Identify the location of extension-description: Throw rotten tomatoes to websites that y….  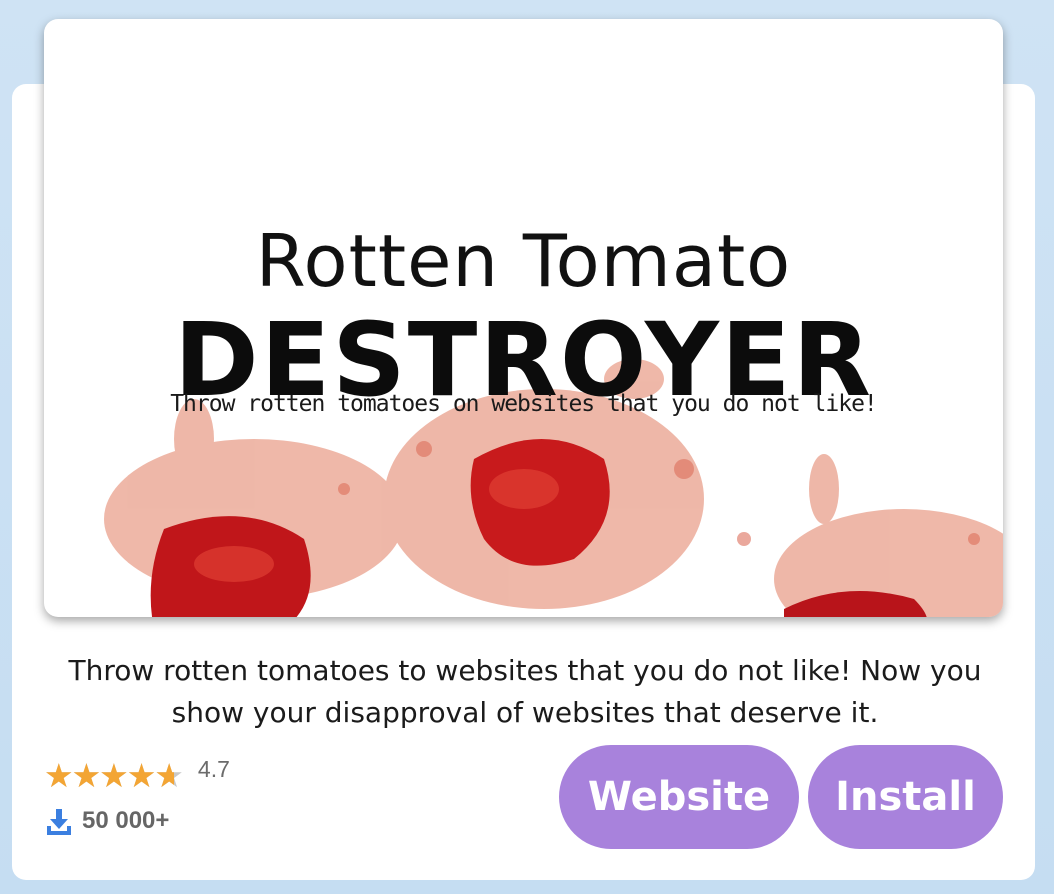
(525, 691).